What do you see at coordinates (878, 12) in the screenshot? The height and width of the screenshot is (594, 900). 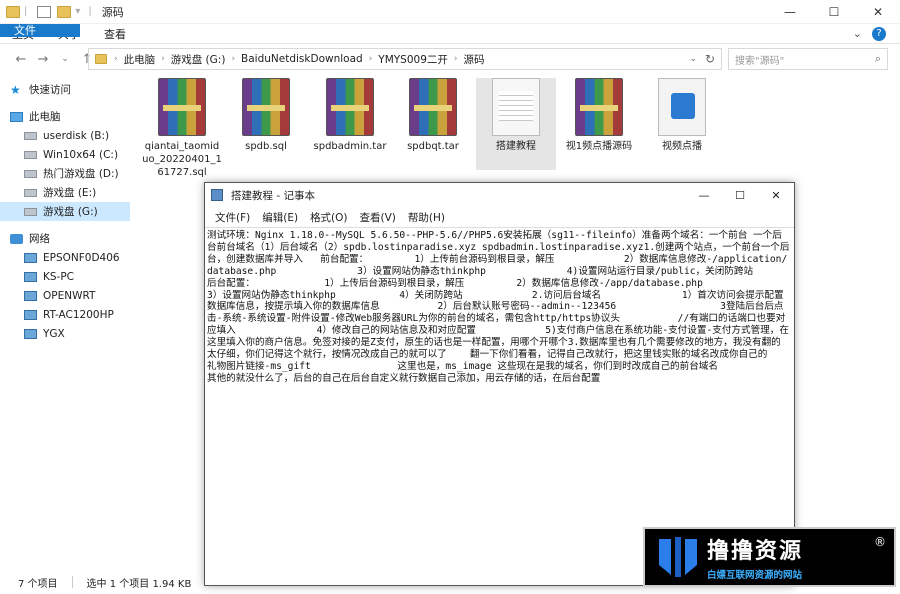 I see `close-button: ✕` at bounding box center [878, 12].